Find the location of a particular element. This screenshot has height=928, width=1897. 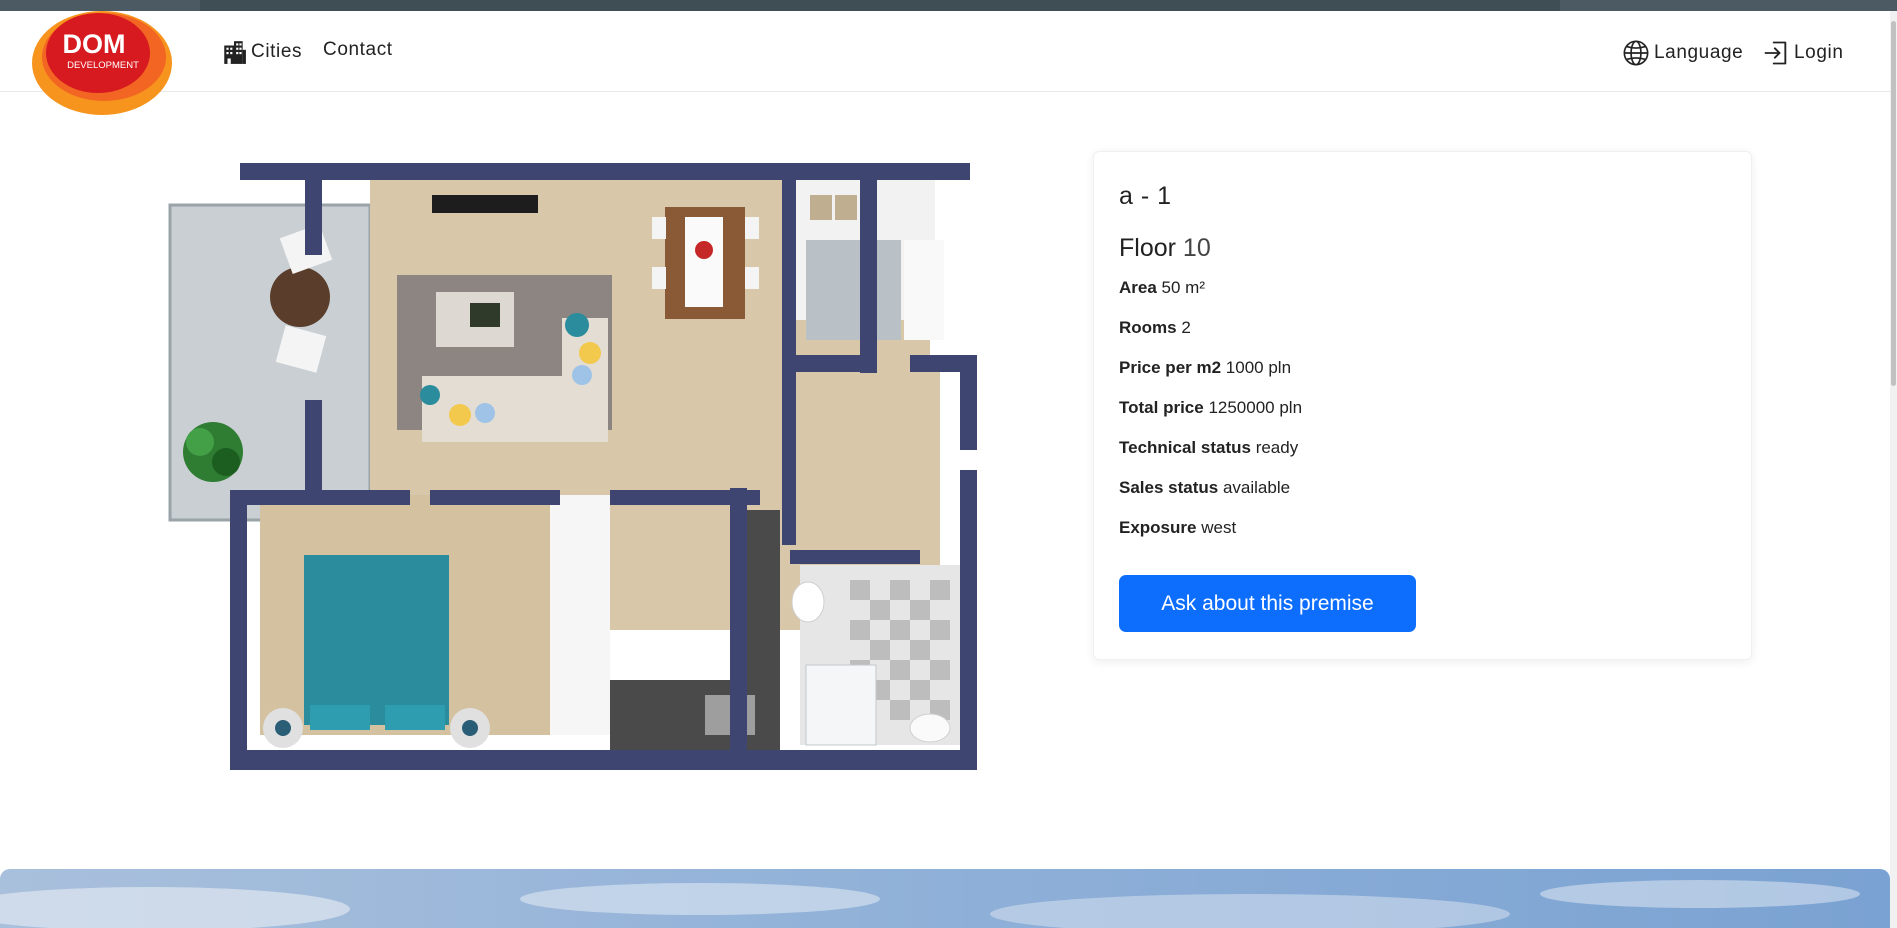

page-scrollbar is located at coordinates (1893, 469).